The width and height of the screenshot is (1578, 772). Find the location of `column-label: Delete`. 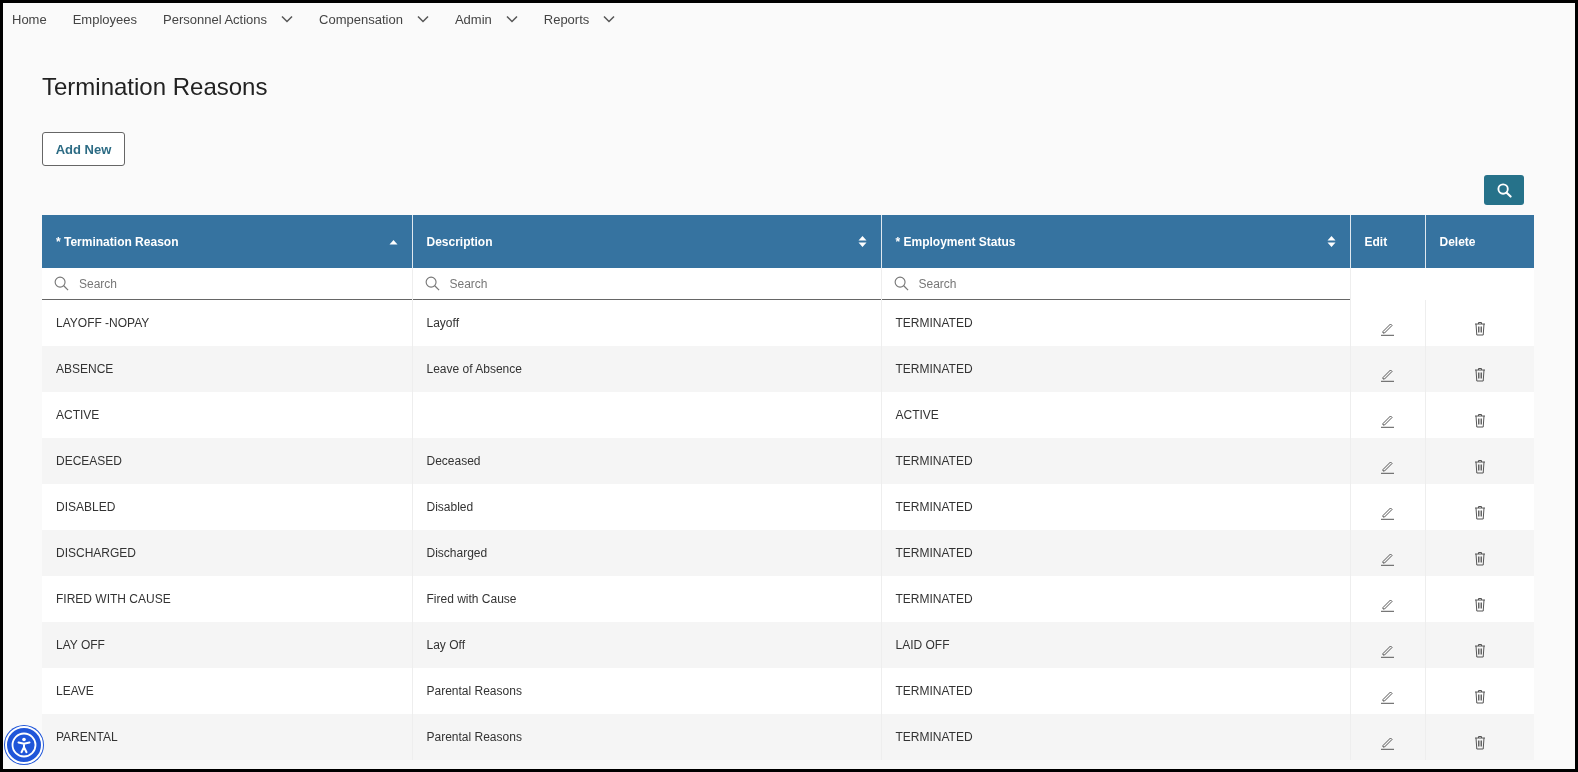

column-label: Delete is located at coordinates (1457, 241).